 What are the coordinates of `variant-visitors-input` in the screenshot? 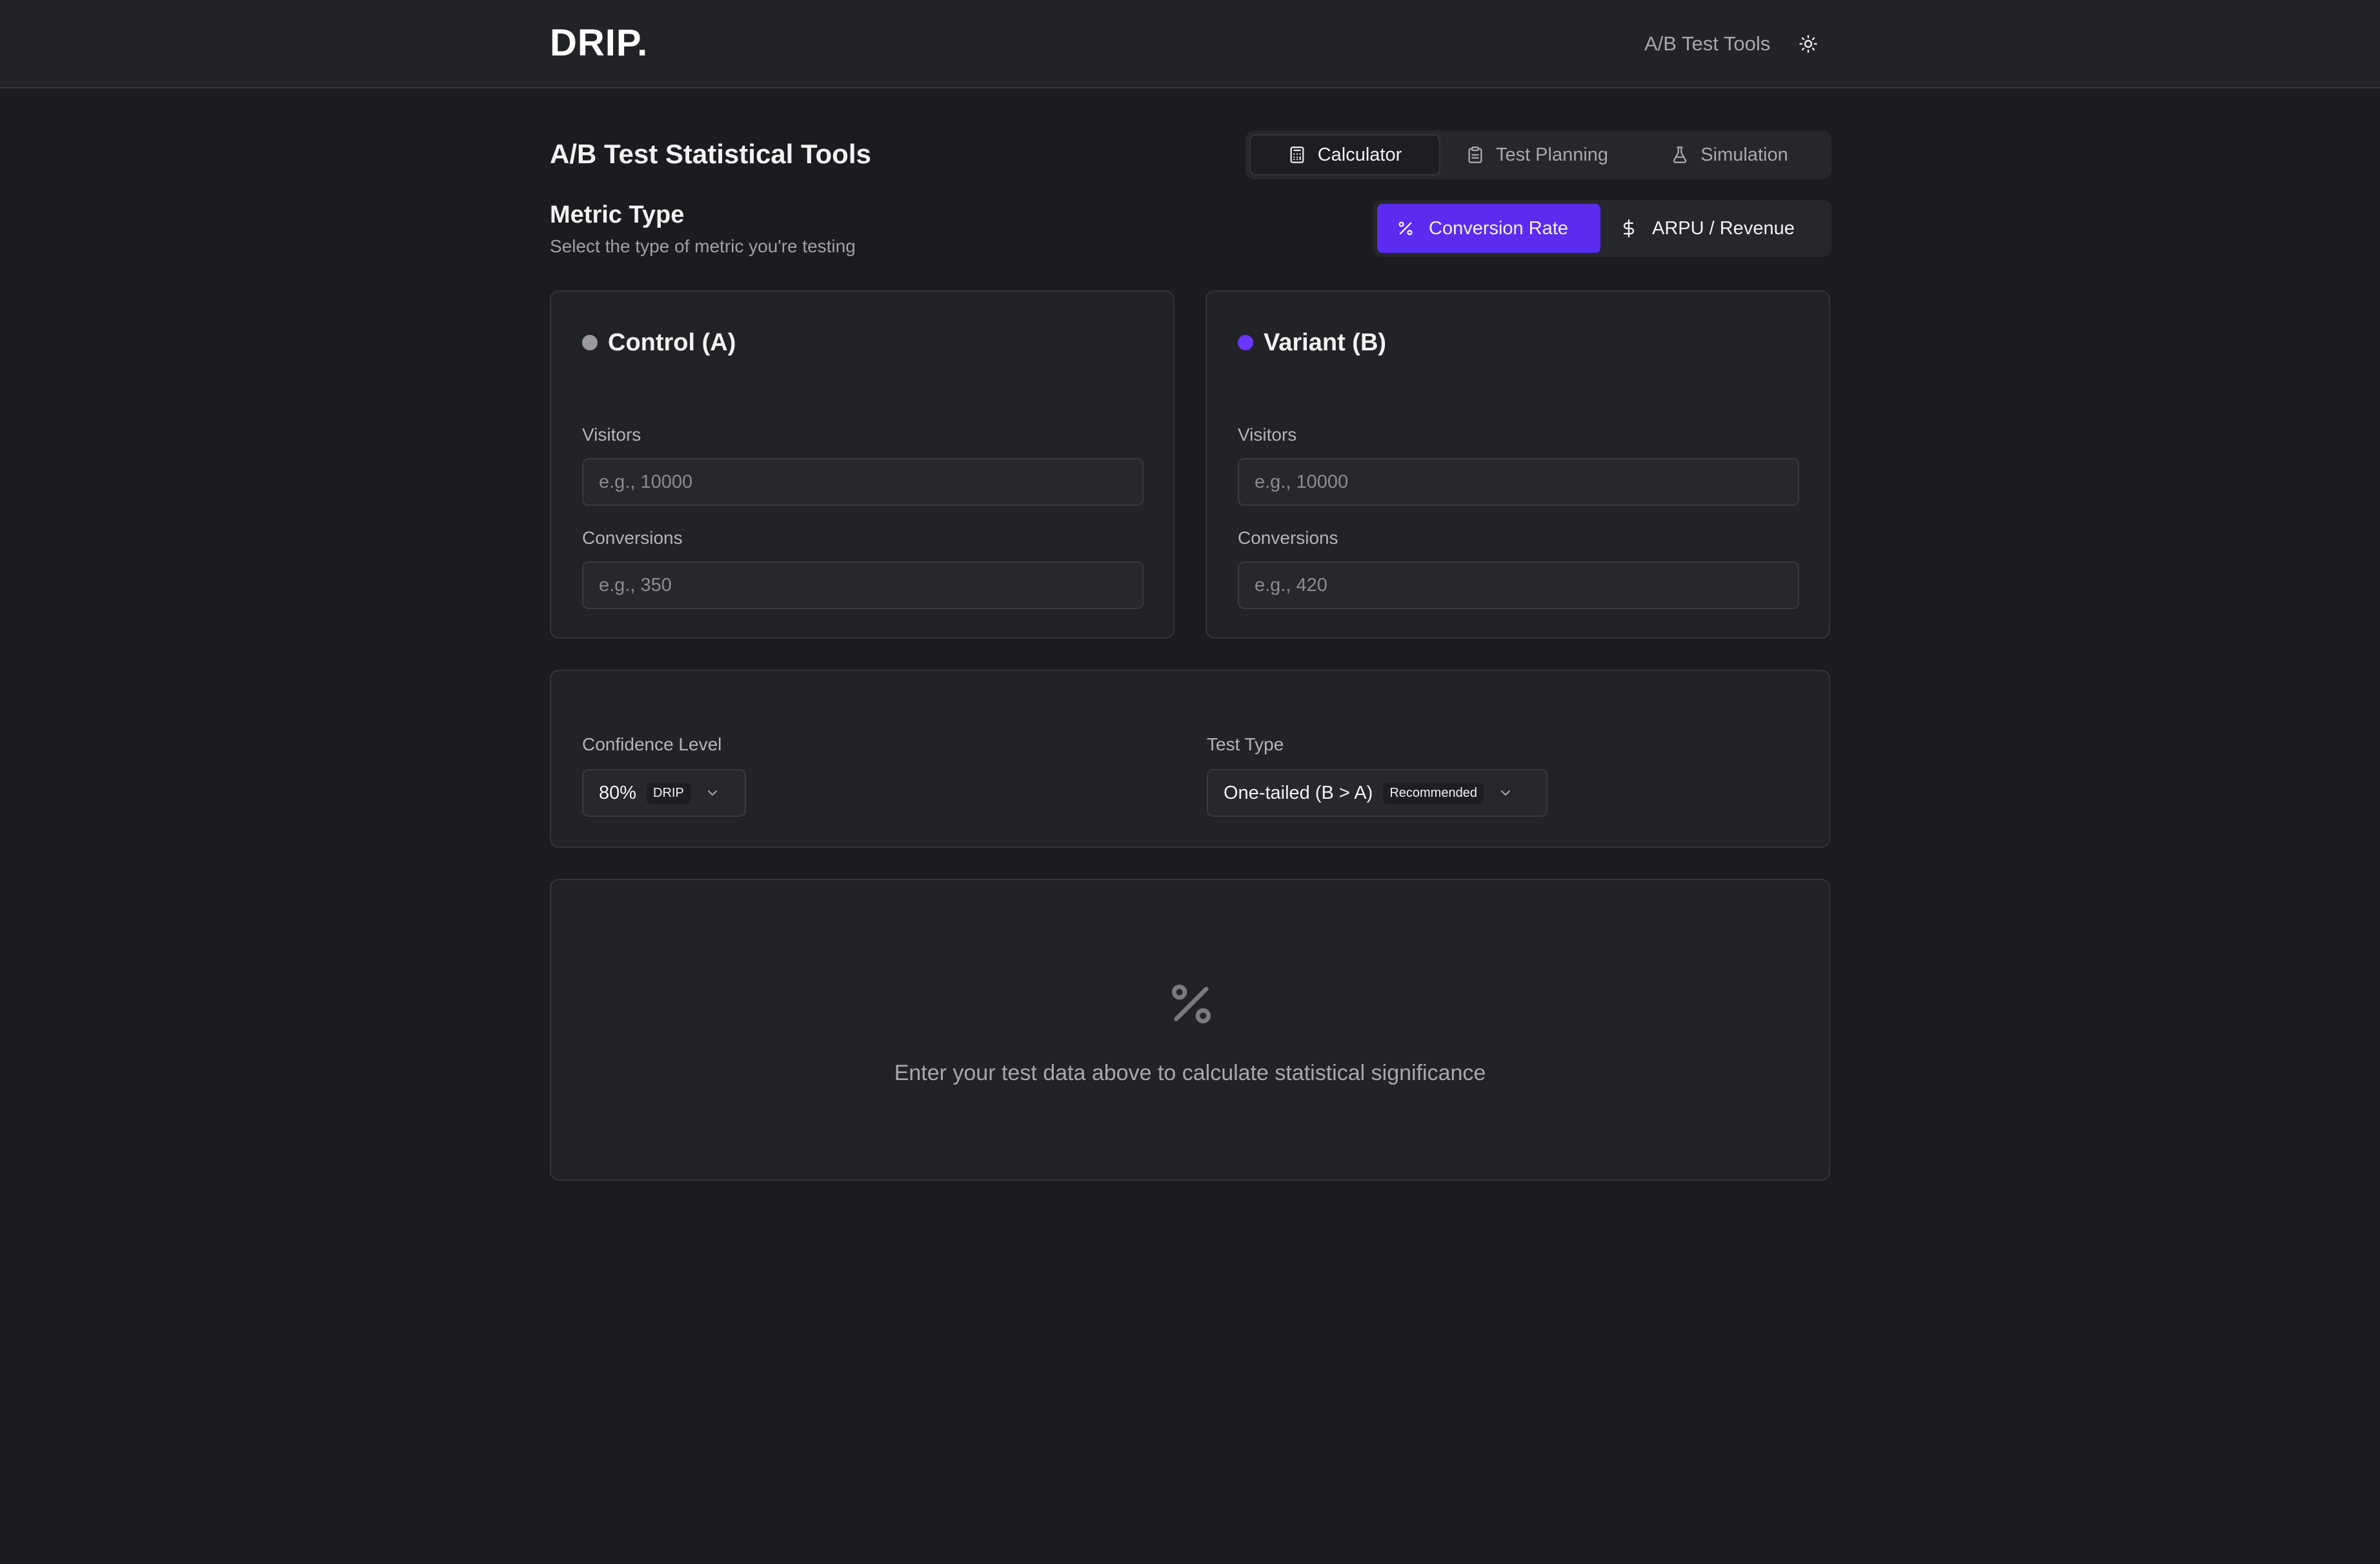 It's located at (1519, 482).